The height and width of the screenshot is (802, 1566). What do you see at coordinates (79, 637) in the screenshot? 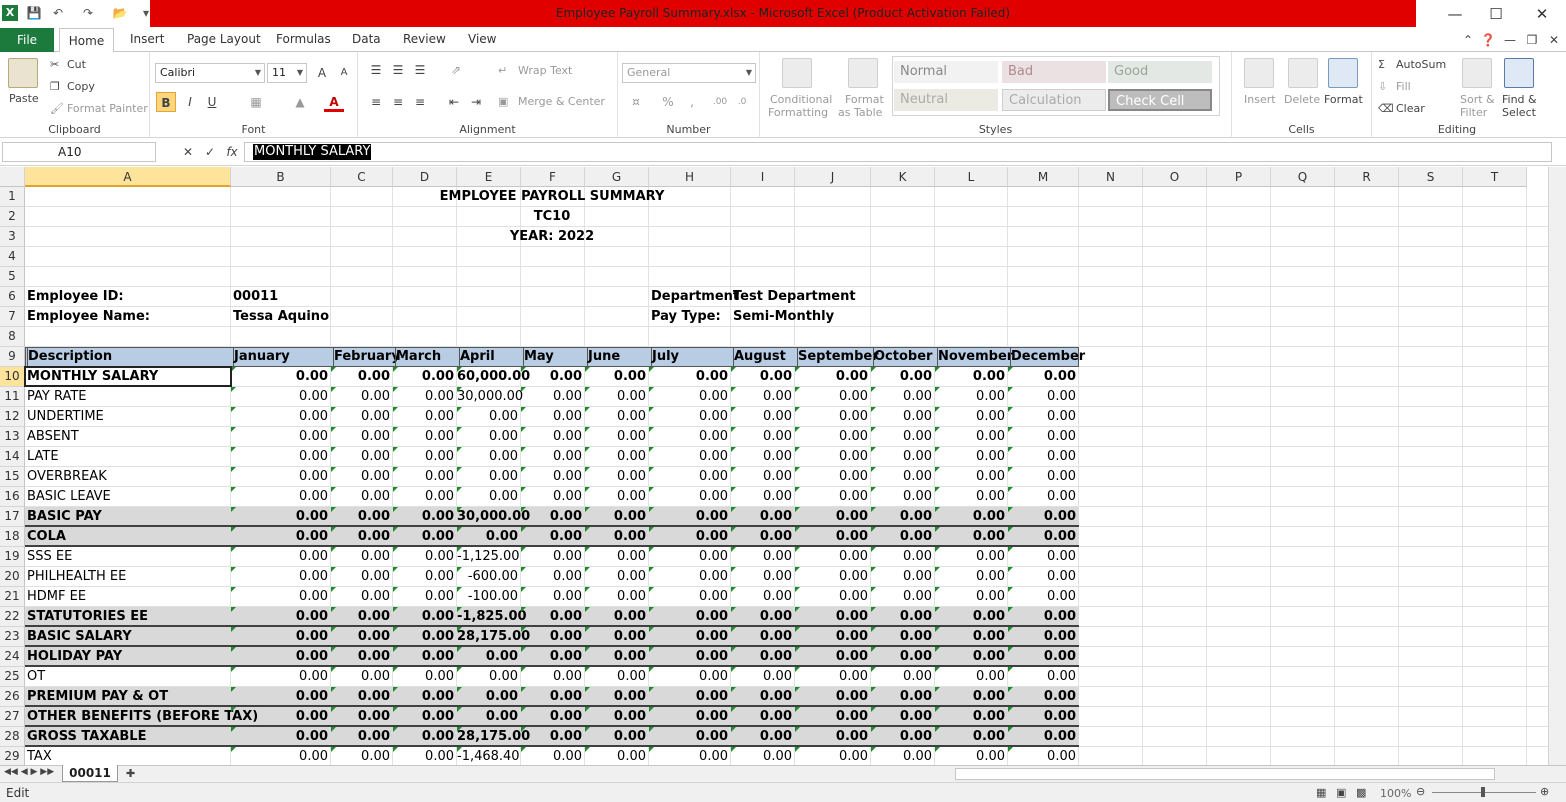
I see `description-cell: BASIC SALARY` at bounding box center [79, 637].